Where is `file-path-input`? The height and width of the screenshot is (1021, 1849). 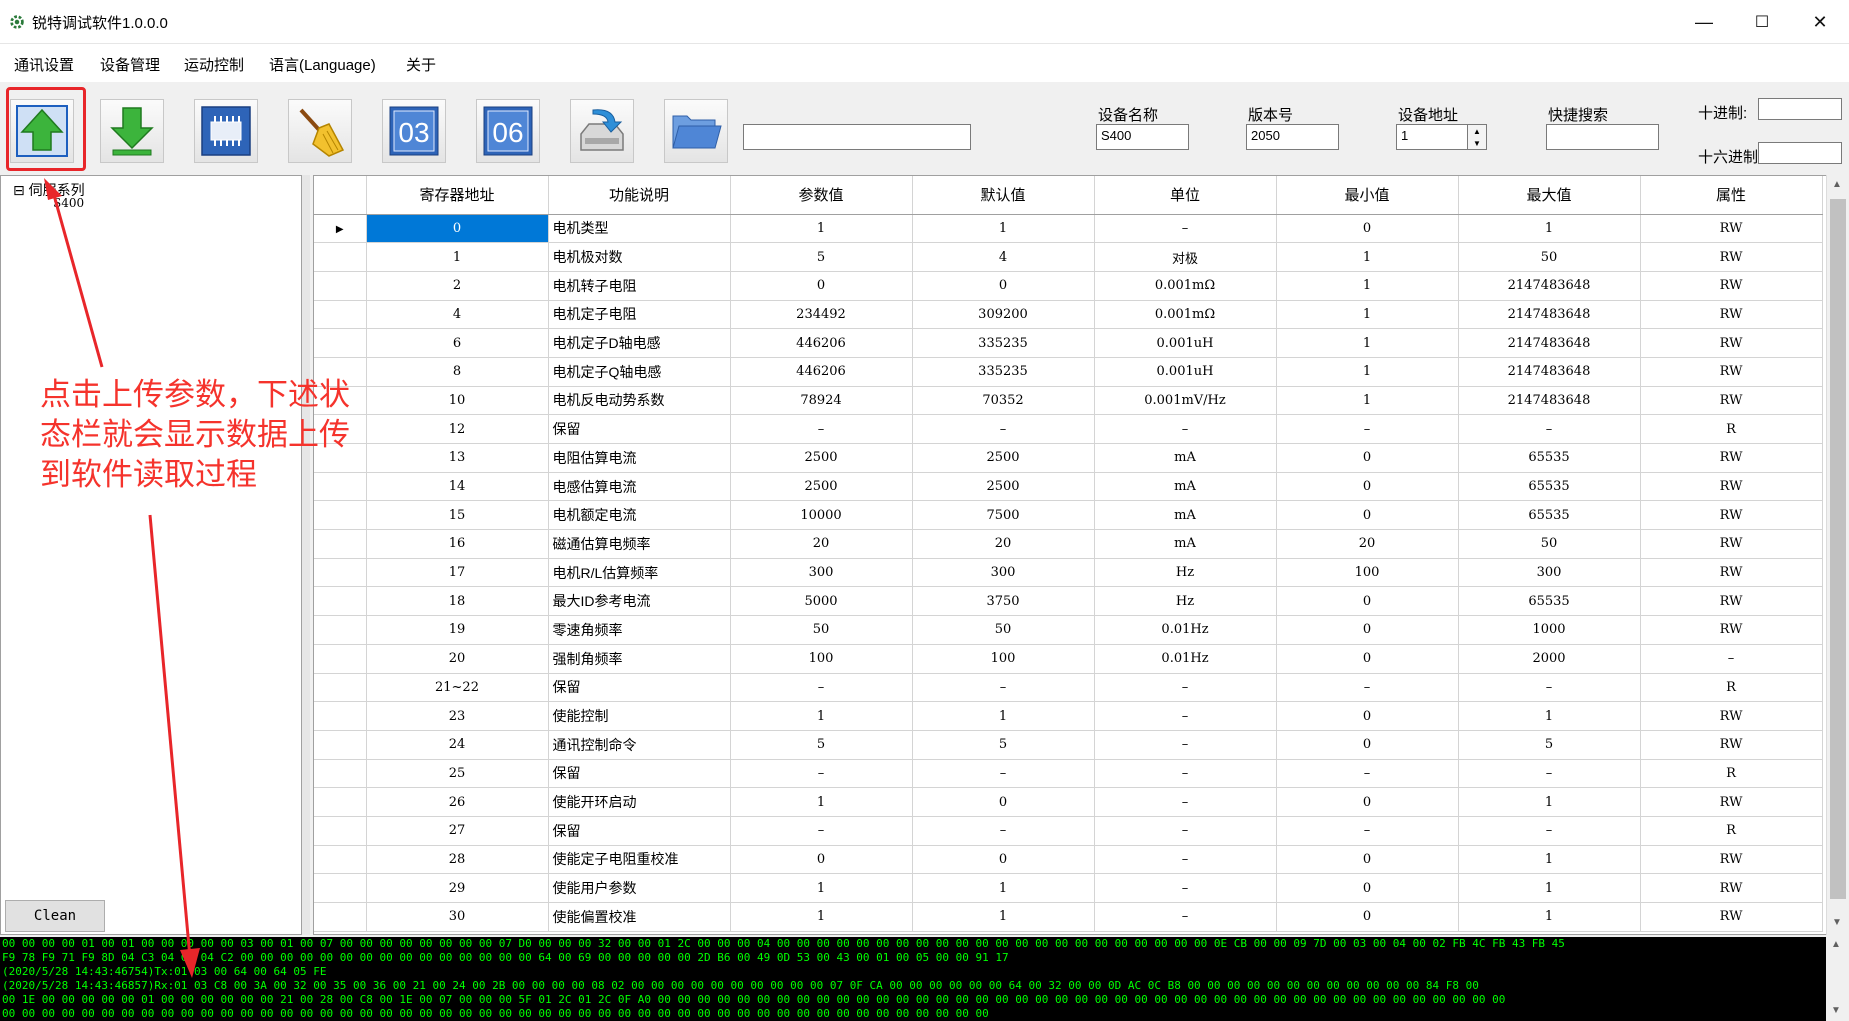
file-path-input is located at coordinates (857, 137).